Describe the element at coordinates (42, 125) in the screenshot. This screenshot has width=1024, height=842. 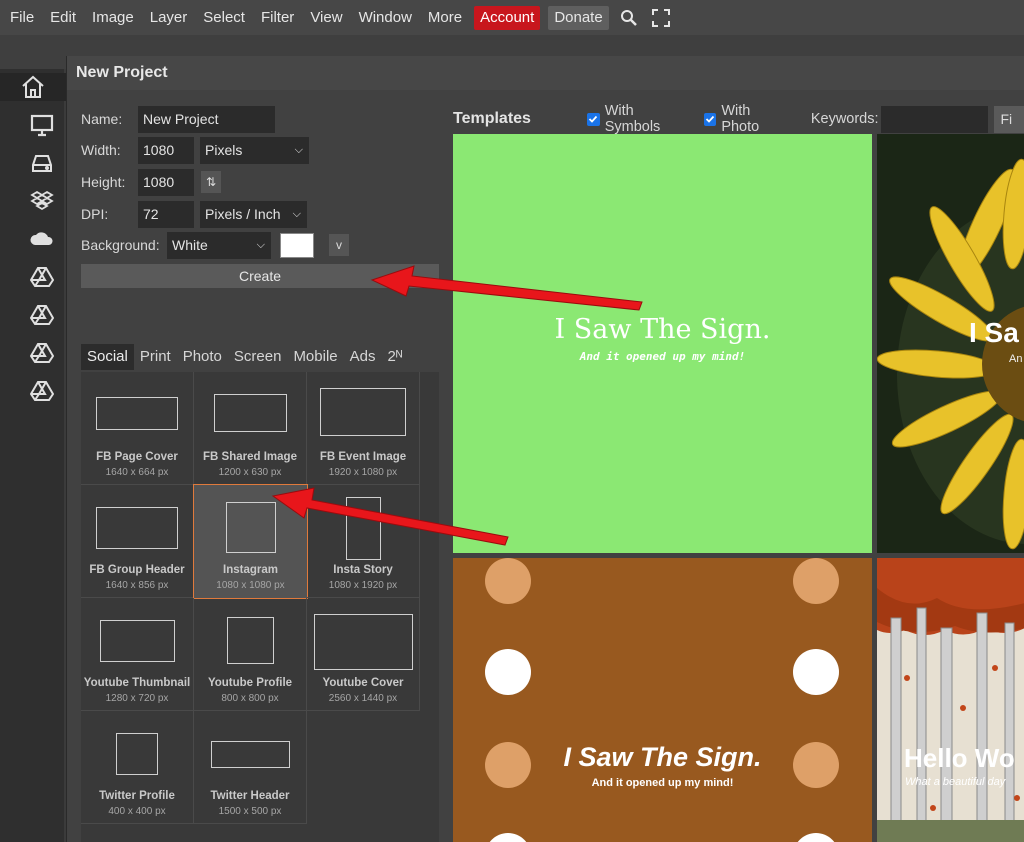
I see `monitor-icon` at that location.